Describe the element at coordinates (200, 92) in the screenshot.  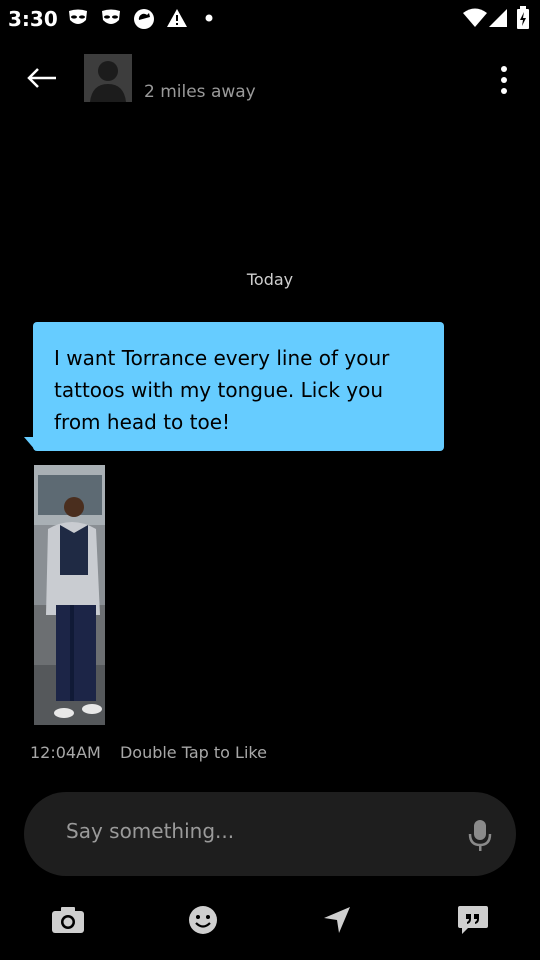
I see `profile-distance: 2 miles away` at that location.